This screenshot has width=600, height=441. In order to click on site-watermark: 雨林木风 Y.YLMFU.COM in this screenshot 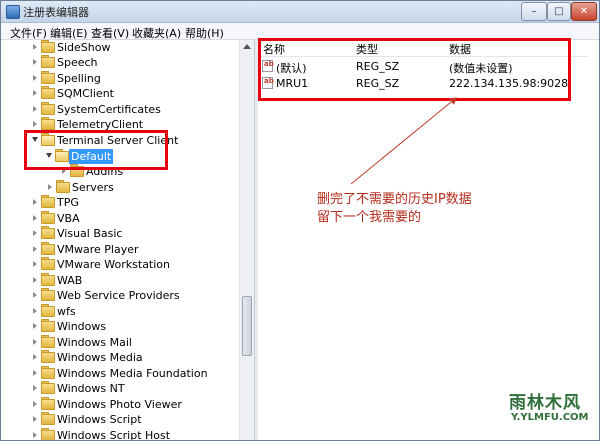, I will do `click(552, 412)`.